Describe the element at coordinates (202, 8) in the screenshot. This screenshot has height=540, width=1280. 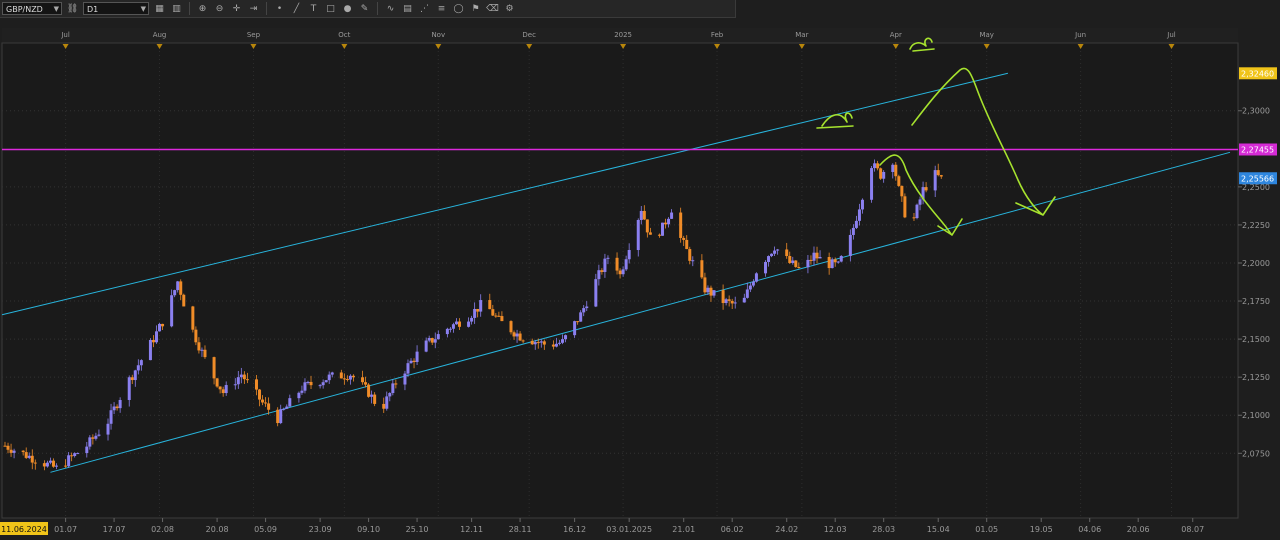
I see `zoom-in-icon: ⊕` at that location.